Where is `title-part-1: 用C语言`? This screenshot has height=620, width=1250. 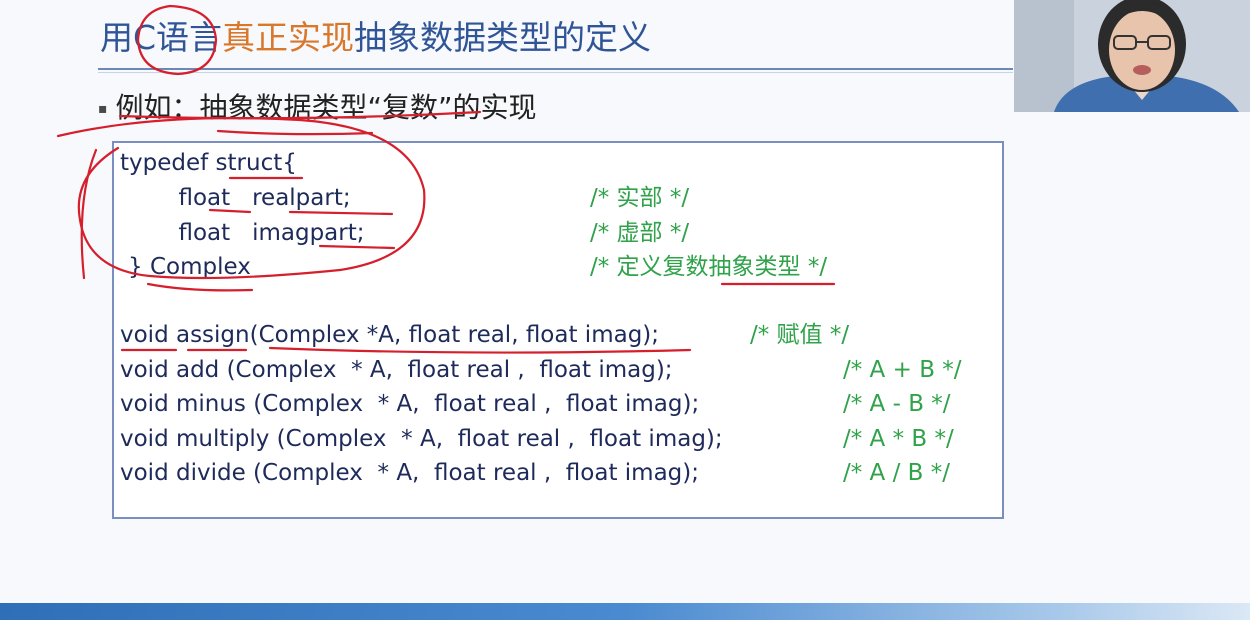 title-part-1: 用C语言 is located at coordinates (161, 37).